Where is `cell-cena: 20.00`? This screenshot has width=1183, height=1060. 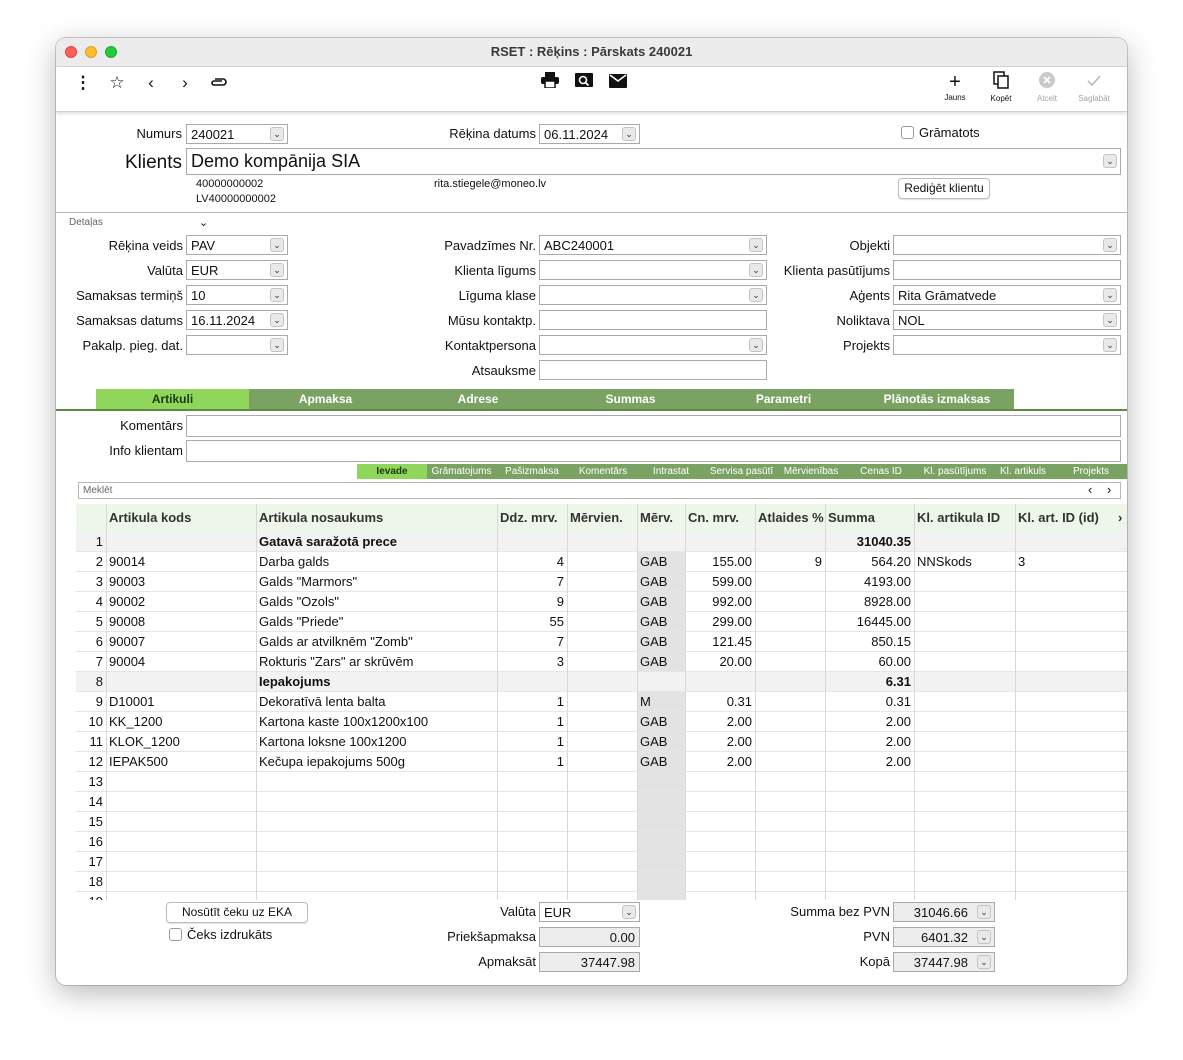 cell-cena: 20.00 is located at coordinates (720, 662).